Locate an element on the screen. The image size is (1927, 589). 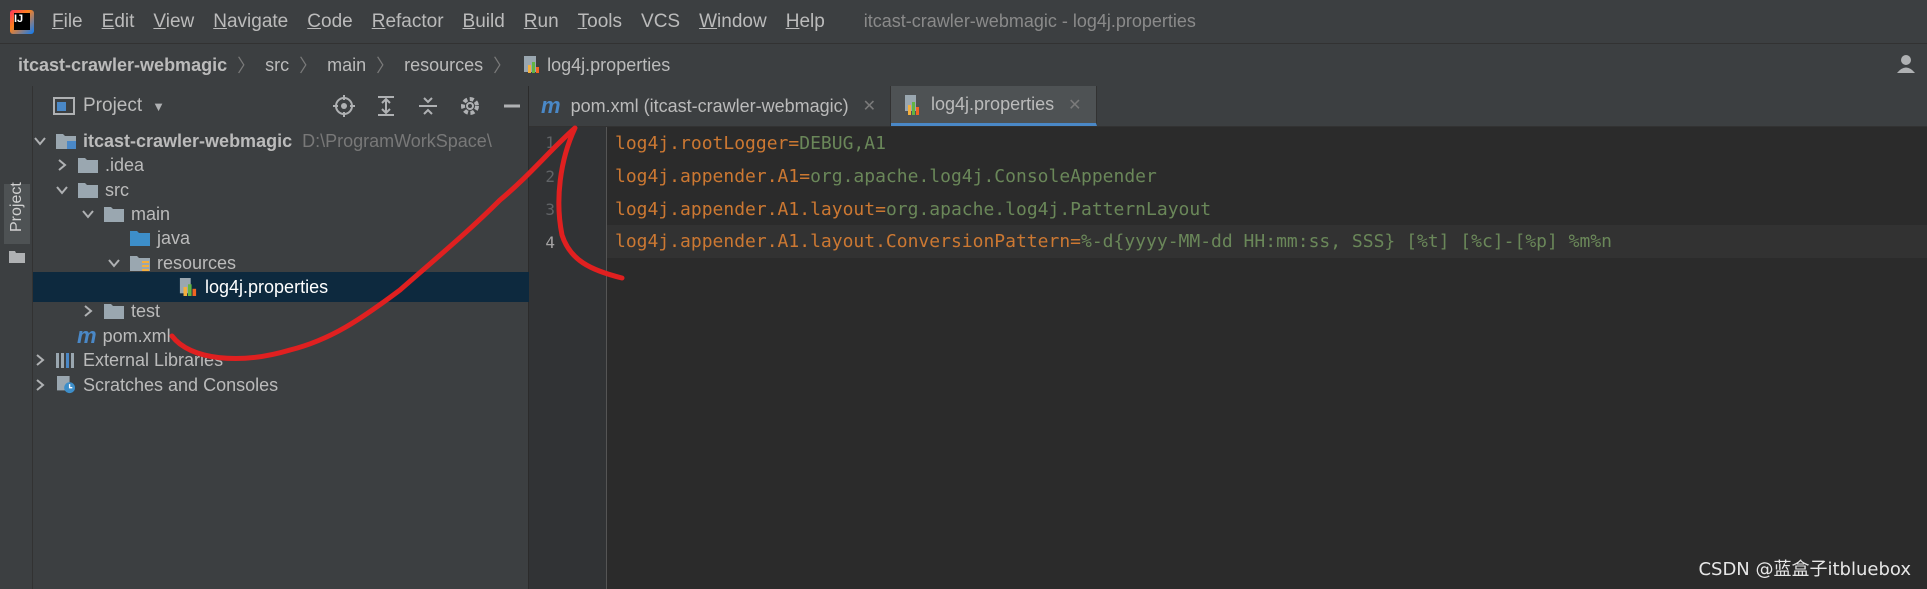
menu-build: Build is located at coordinates (484, 22).